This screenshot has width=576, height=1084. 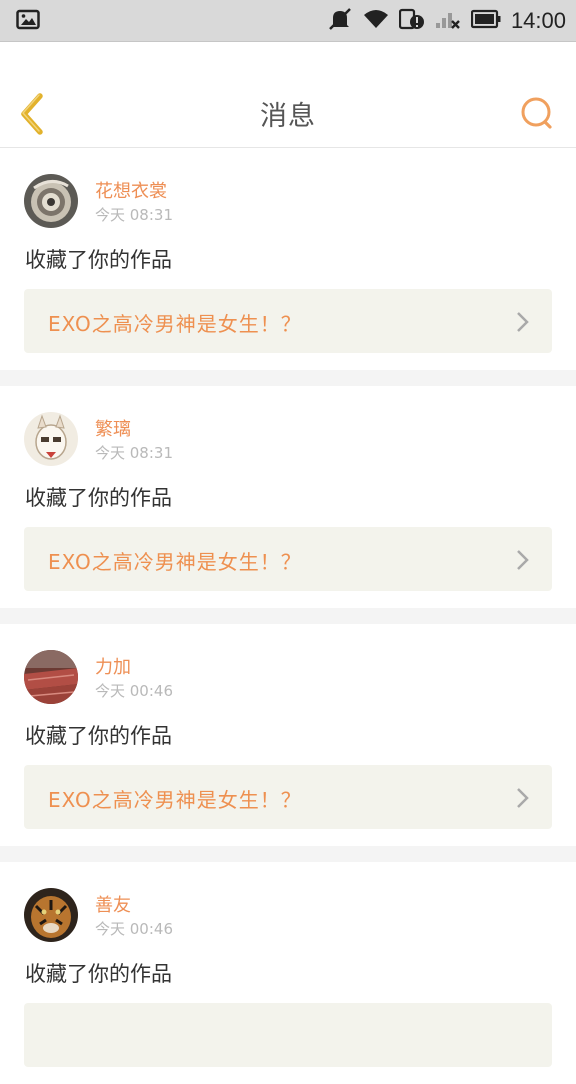 What do you see at coordinates (411, 21) in the screenshot?
I see `sim-alert-icon` at bounding box center [411, 21].